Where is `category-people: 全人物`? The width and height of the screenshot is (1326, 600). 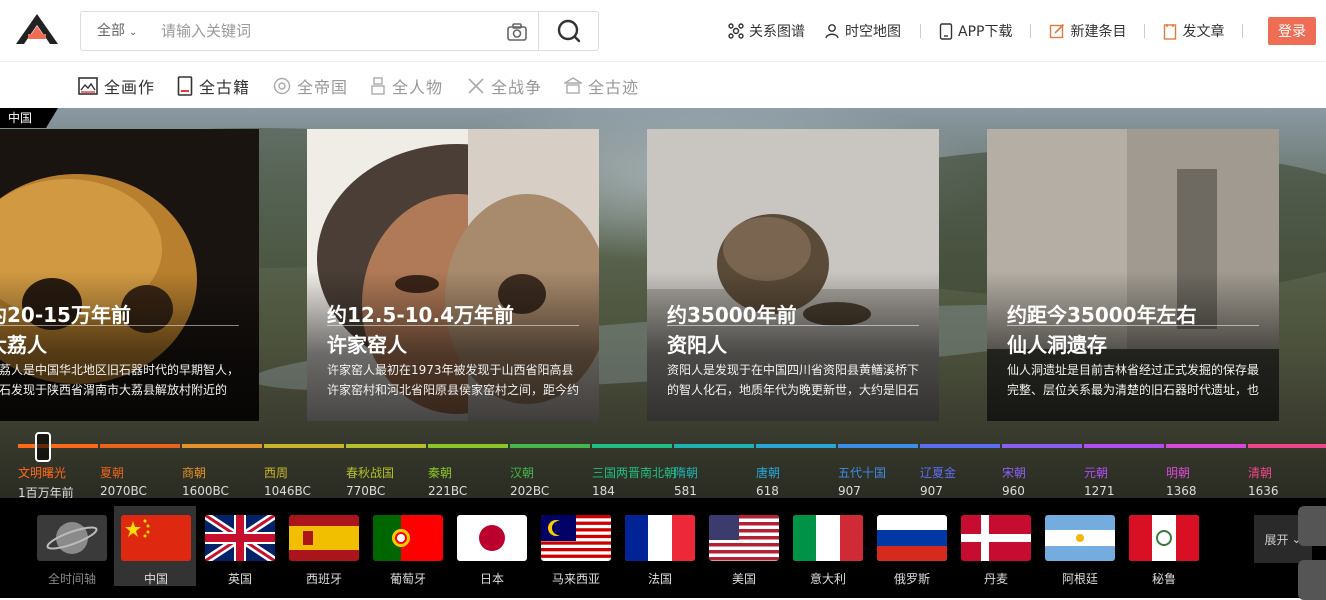 category-people: 全人物 is located at coordinates (406, 86).